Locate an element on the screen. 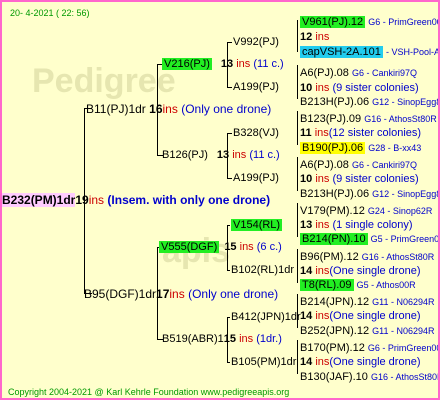 The height and width of the screenshot is (400, 440). gen3-1-id: V992(PJ) is located at coordinates (256, 42).